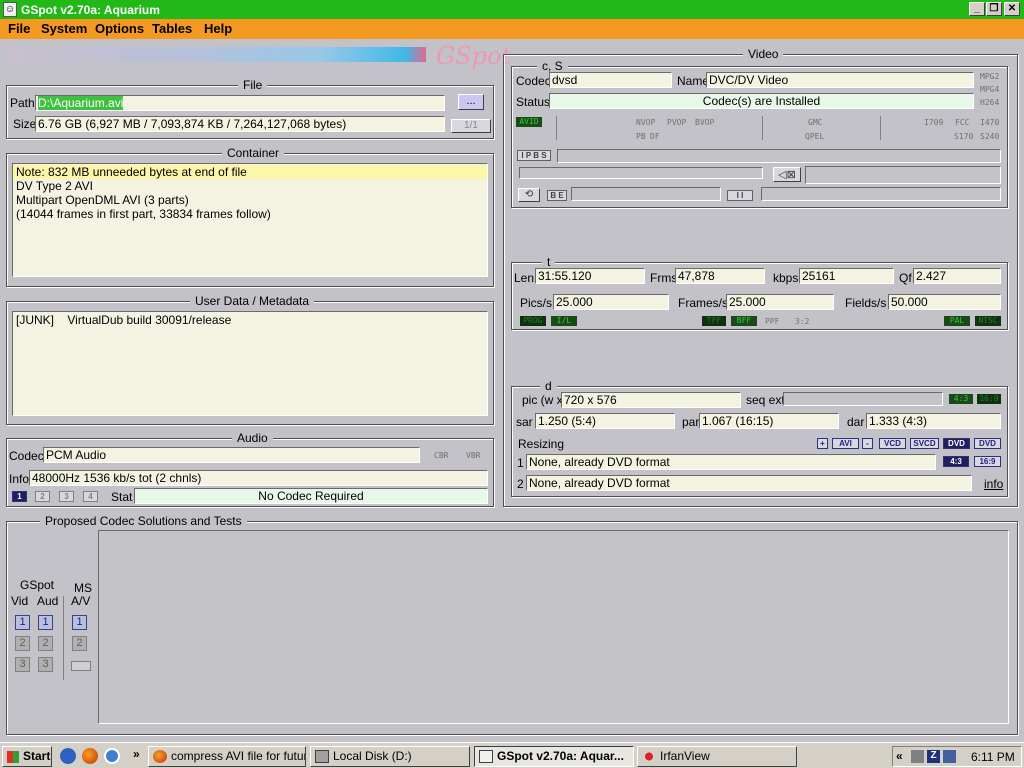 This screenshot has height=768, width=1024. I want to click on speaker-icon: ◁⊠, so click(787, 174).